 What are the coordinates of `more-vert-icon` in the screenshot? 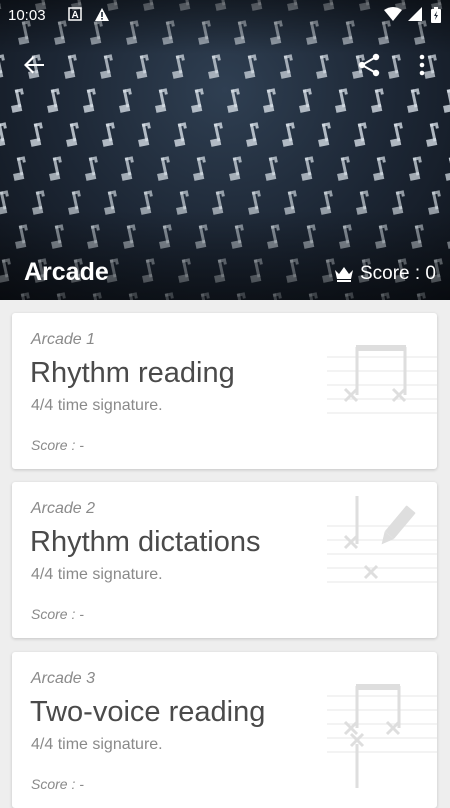 It's located at (422, 65).